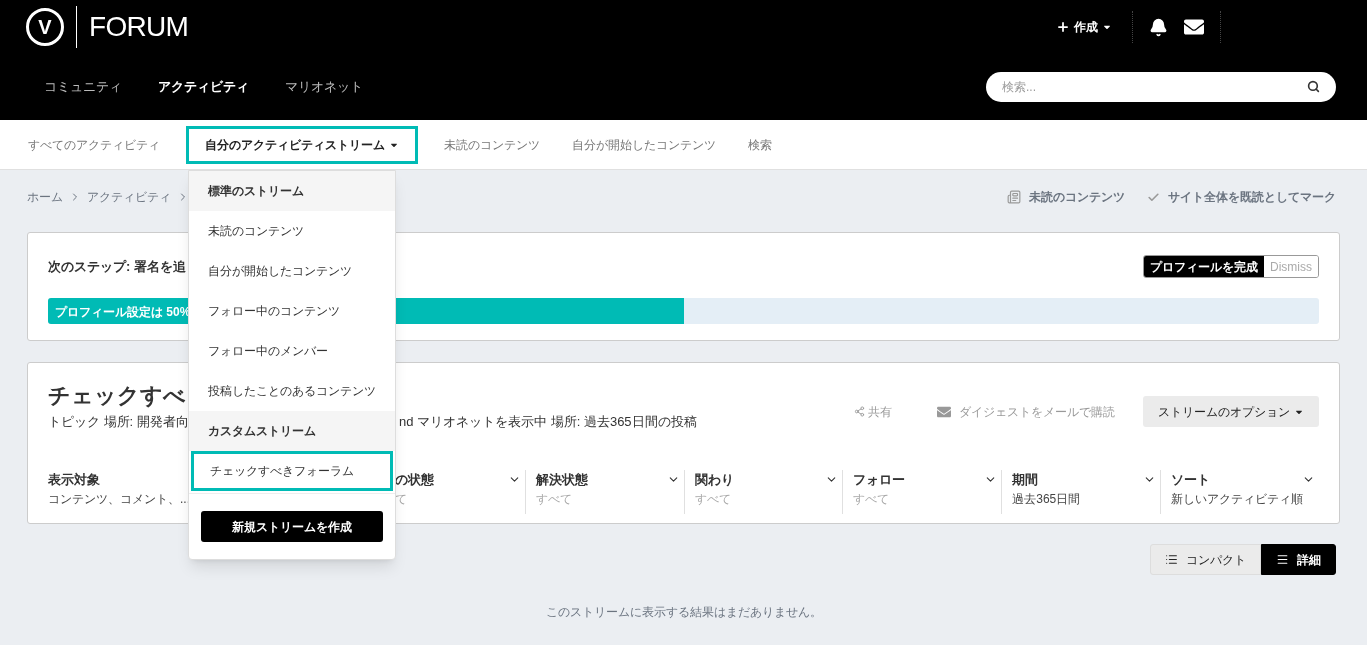 This screenshot has width=1367, height=645. Describe the element at coordinates (292, 351) in the screenshot. I see `menu-item: フォロー中のメンバー` at that location.